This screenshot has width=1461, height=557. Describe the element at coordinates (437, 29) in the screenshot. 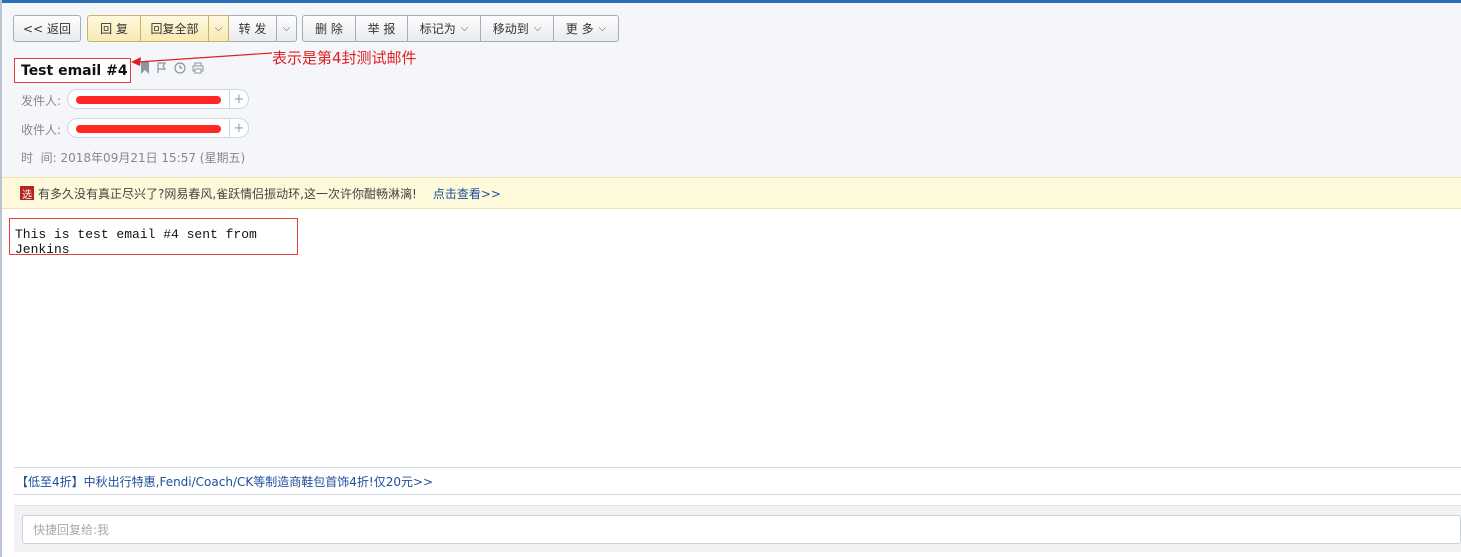

I see `mark-as-label: 标记为` at that location.